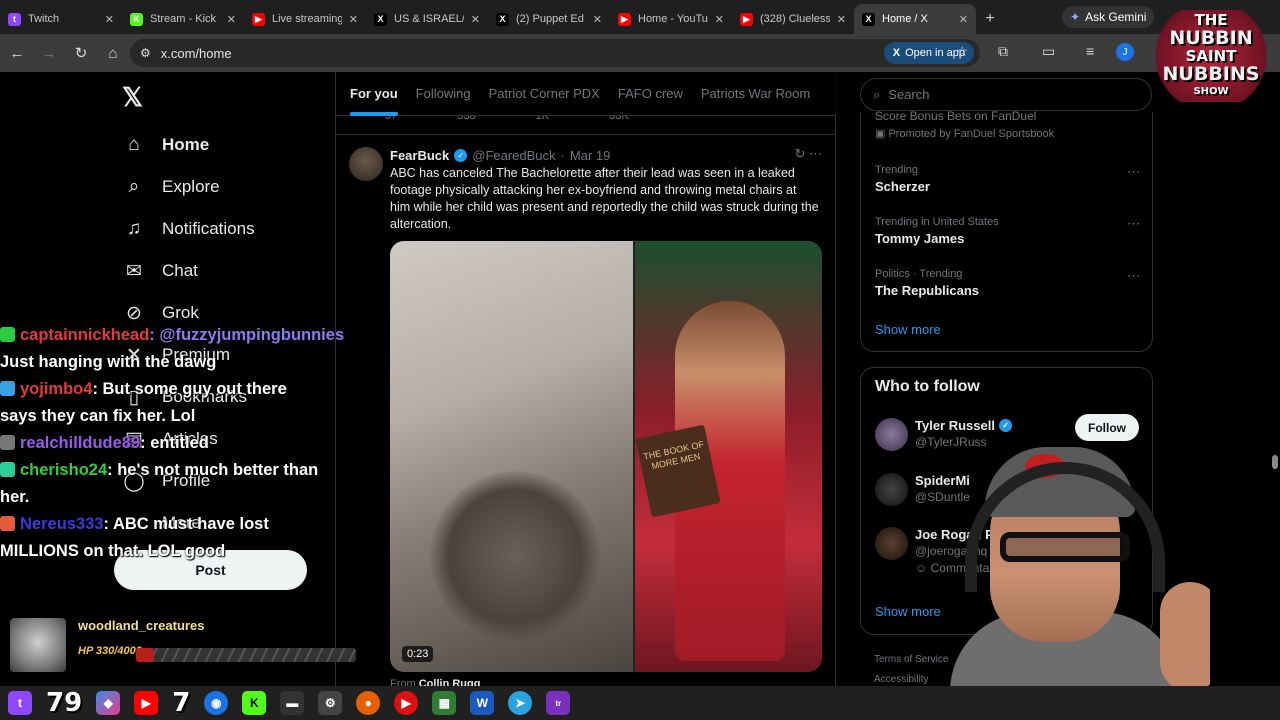 Image resolution: width=1280 pixels, height=720 pixels. I want to click on ask-gemini-button: ✦ Ask Gemini, so click(1108, 17).